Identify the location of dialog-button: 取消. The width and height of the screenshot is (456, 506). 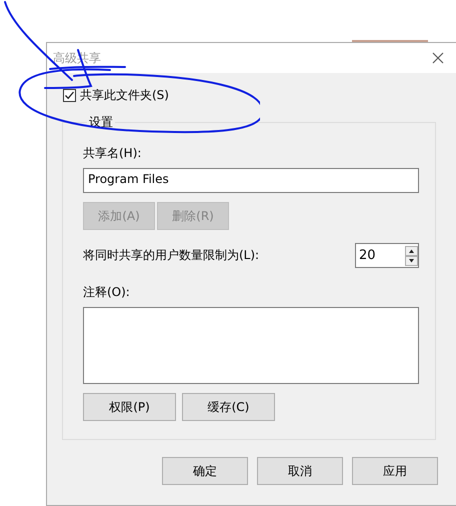
(300, 471).